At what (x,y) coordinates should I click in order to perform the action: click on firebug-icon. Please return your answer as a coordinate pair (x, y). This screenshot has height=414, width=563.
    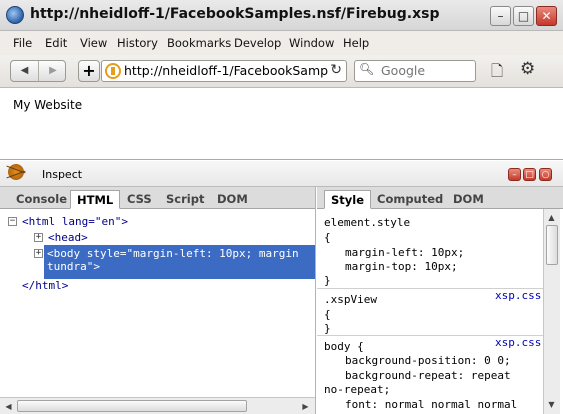
    Looking at the image, I should click on (16, 172).